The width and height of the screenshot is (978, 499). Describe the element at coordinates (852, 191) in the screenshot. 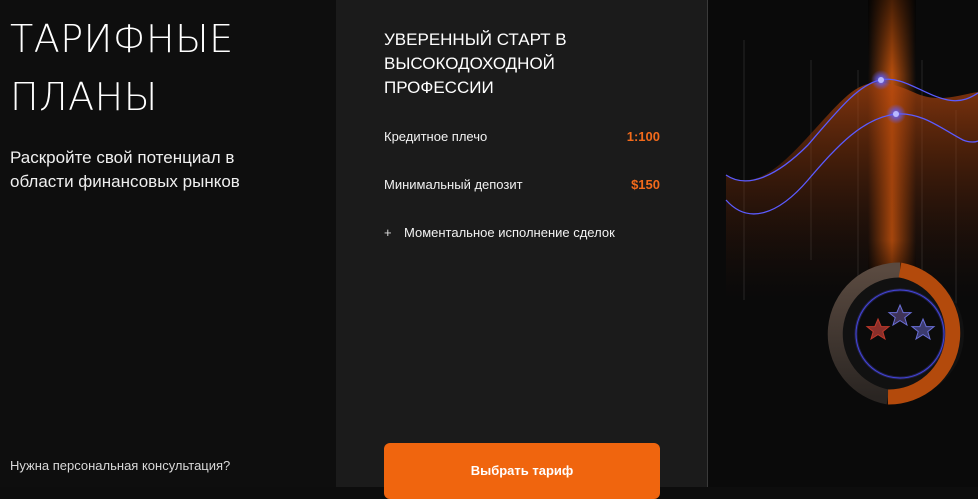

I see `curve-area` at that location.